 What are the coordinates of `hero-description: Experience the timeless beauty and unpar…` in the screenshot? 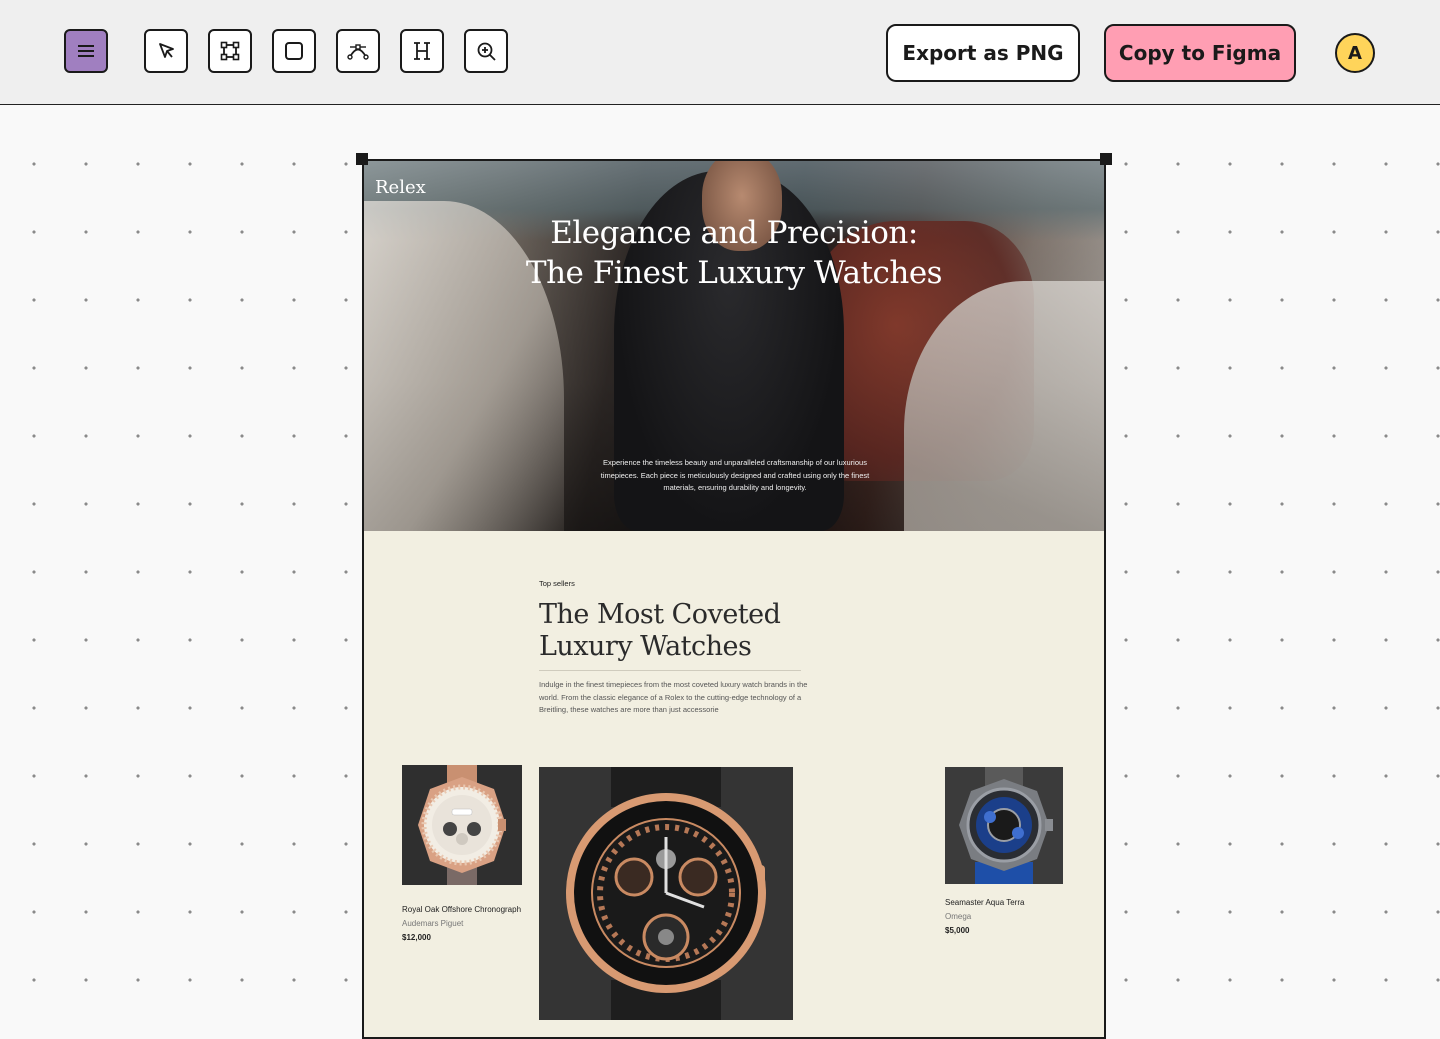 It's located at (735, 475).